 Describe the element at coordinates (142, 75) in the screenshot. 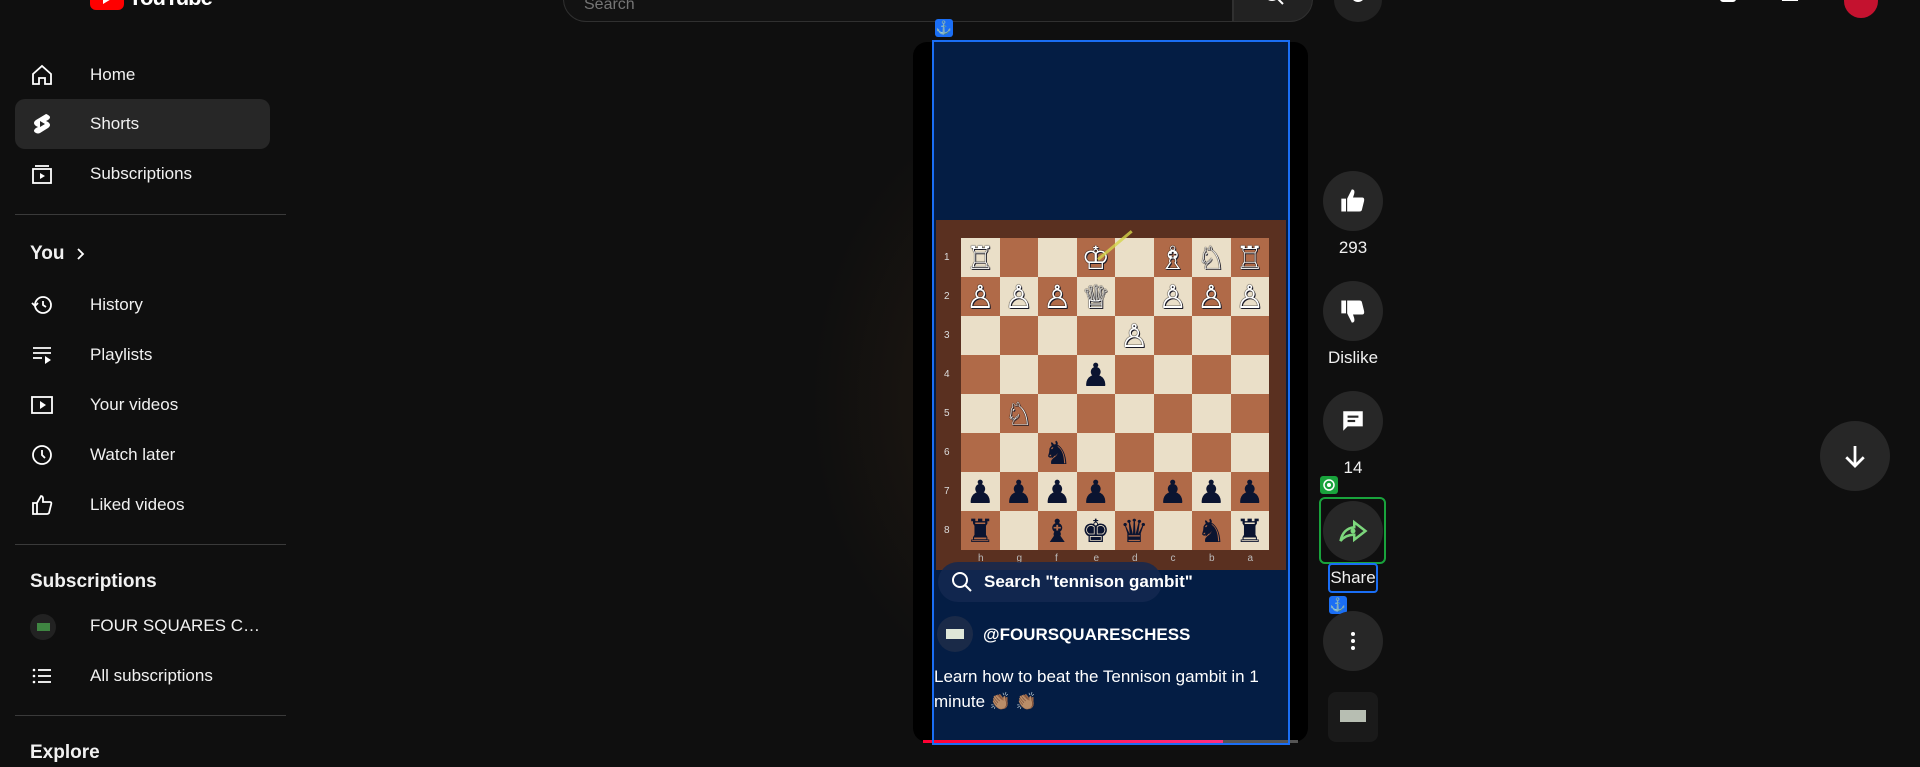

I see `sidebar-item-home: Home` at that location.